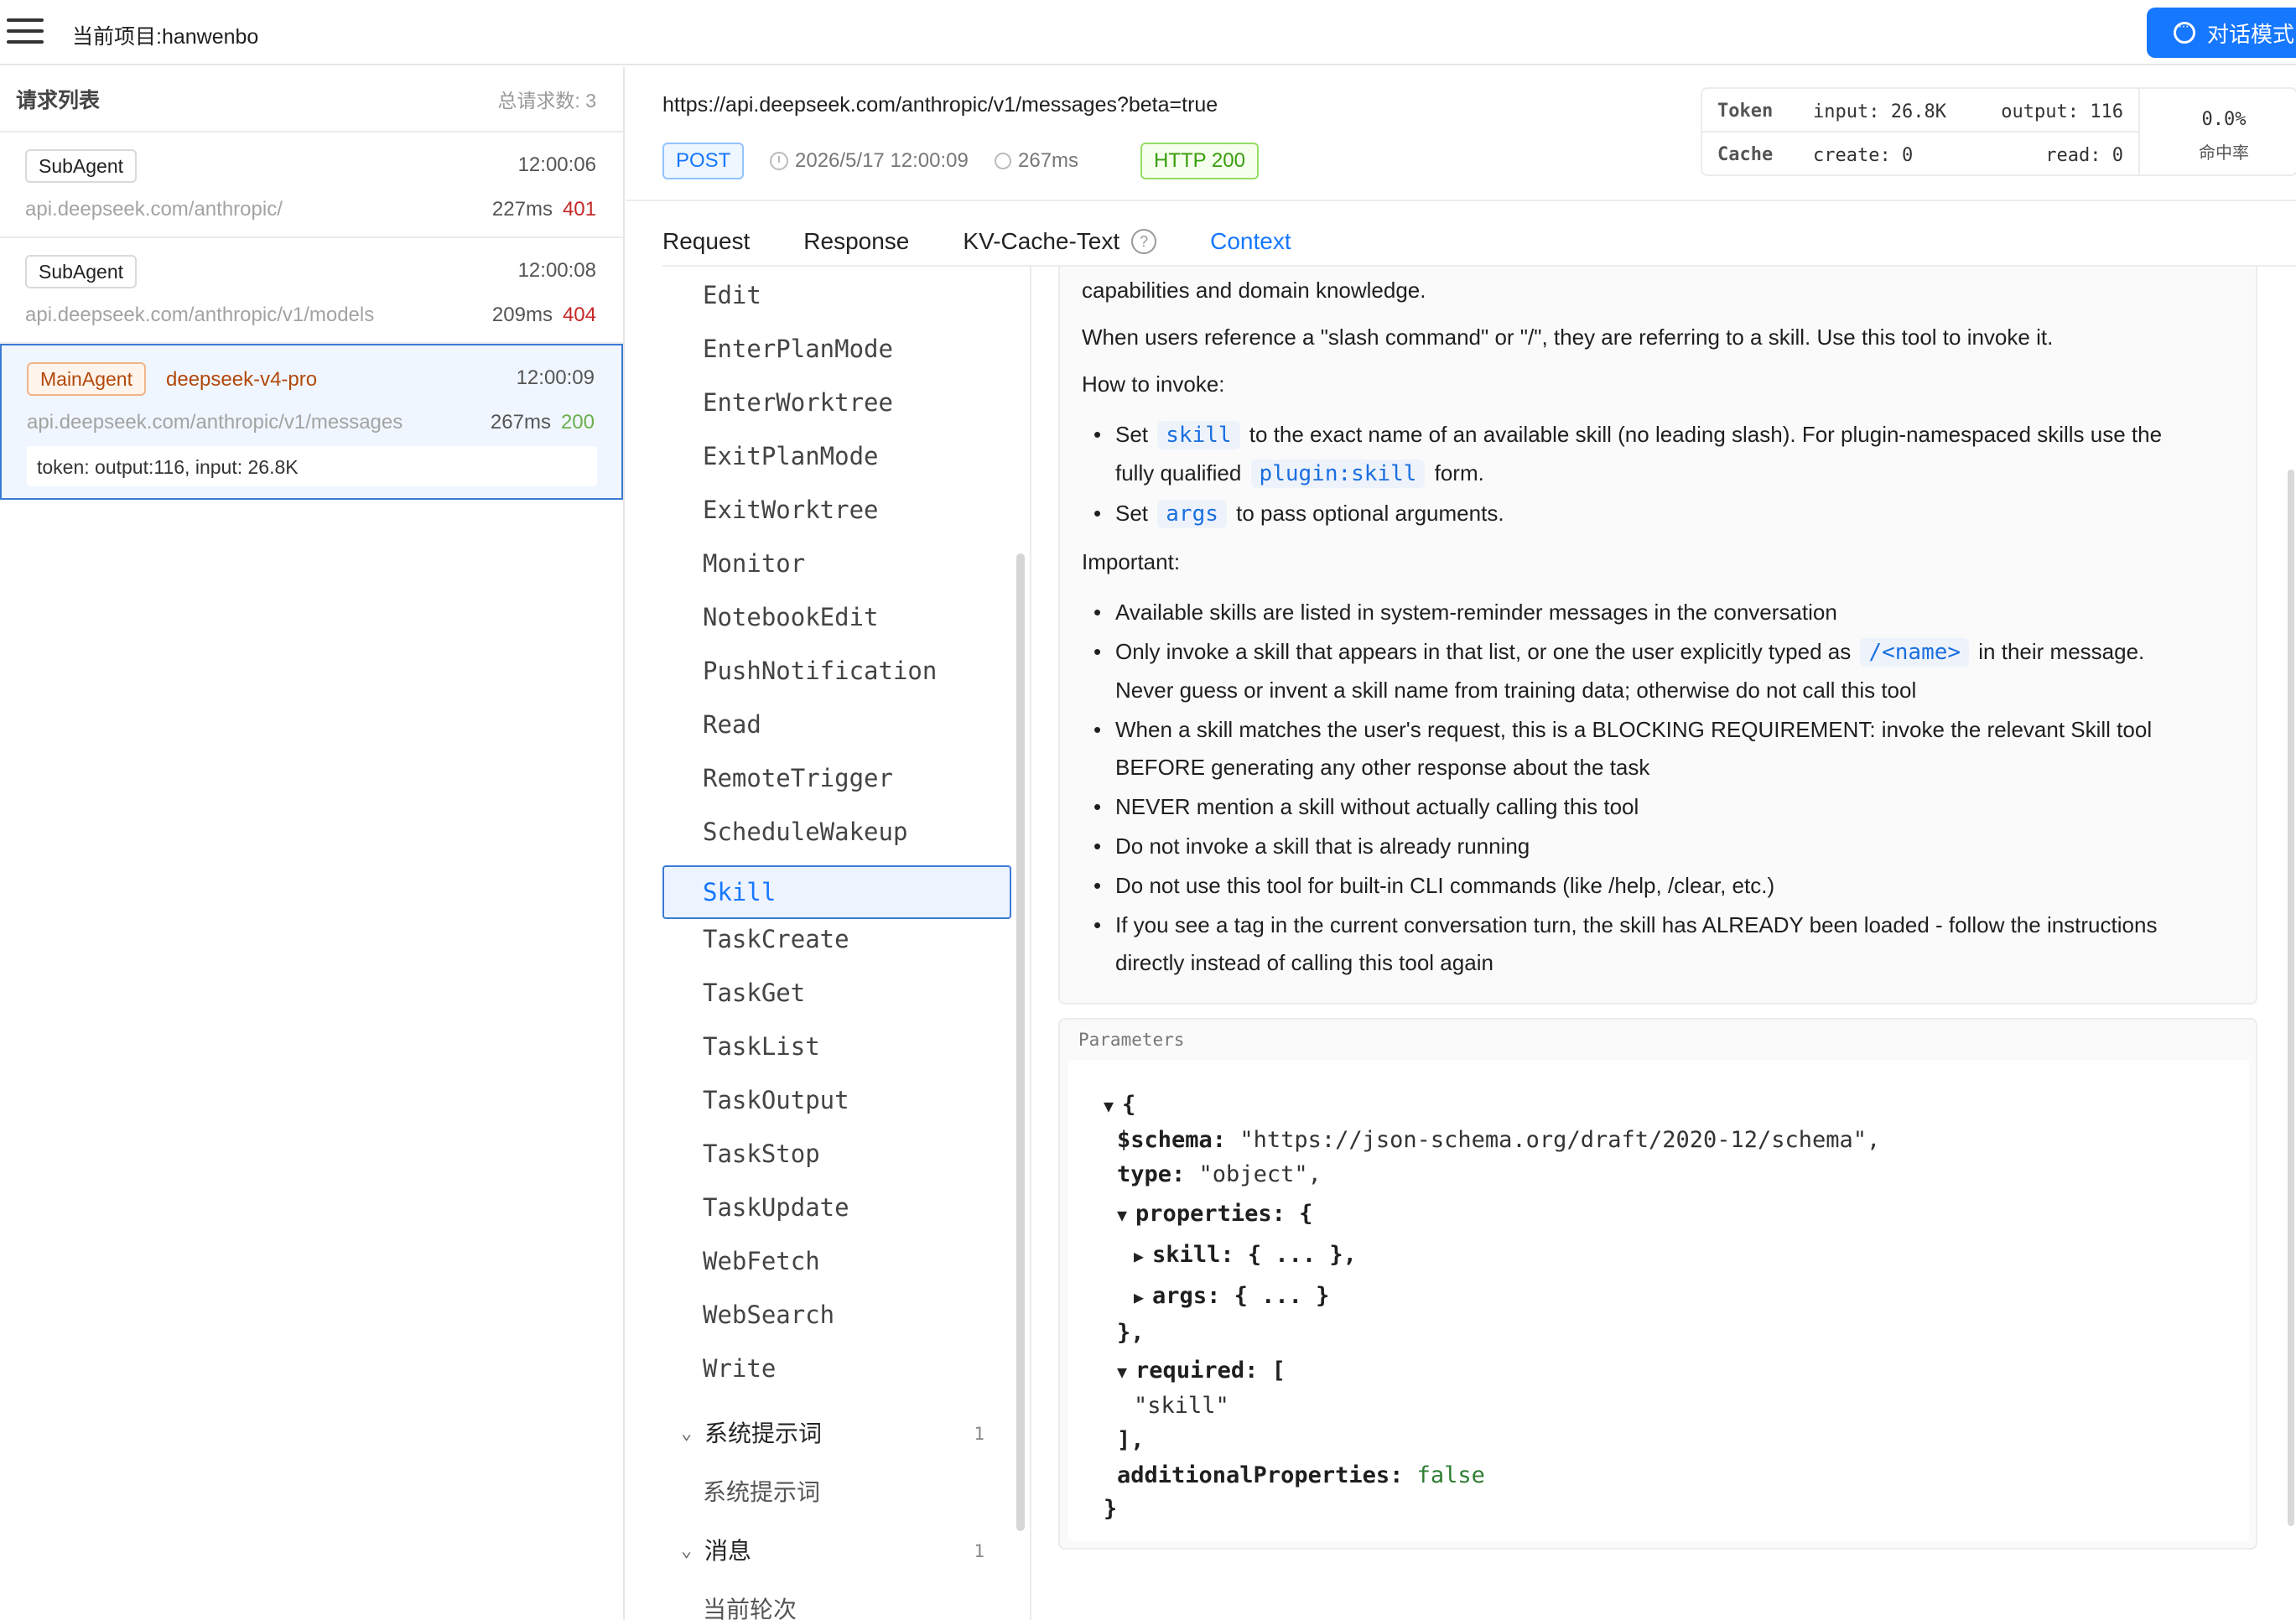  I want to click on json-line-required-close: ],, so click(1131, 1440).